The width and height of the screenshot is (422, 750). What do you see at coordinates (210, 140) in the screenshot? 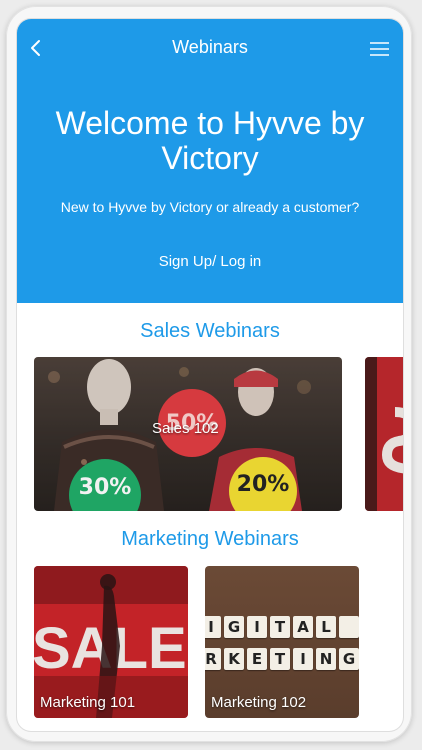
I see `welcome-heading: Welcome to Hyvve by Victory` at bounding box center [210, 140].